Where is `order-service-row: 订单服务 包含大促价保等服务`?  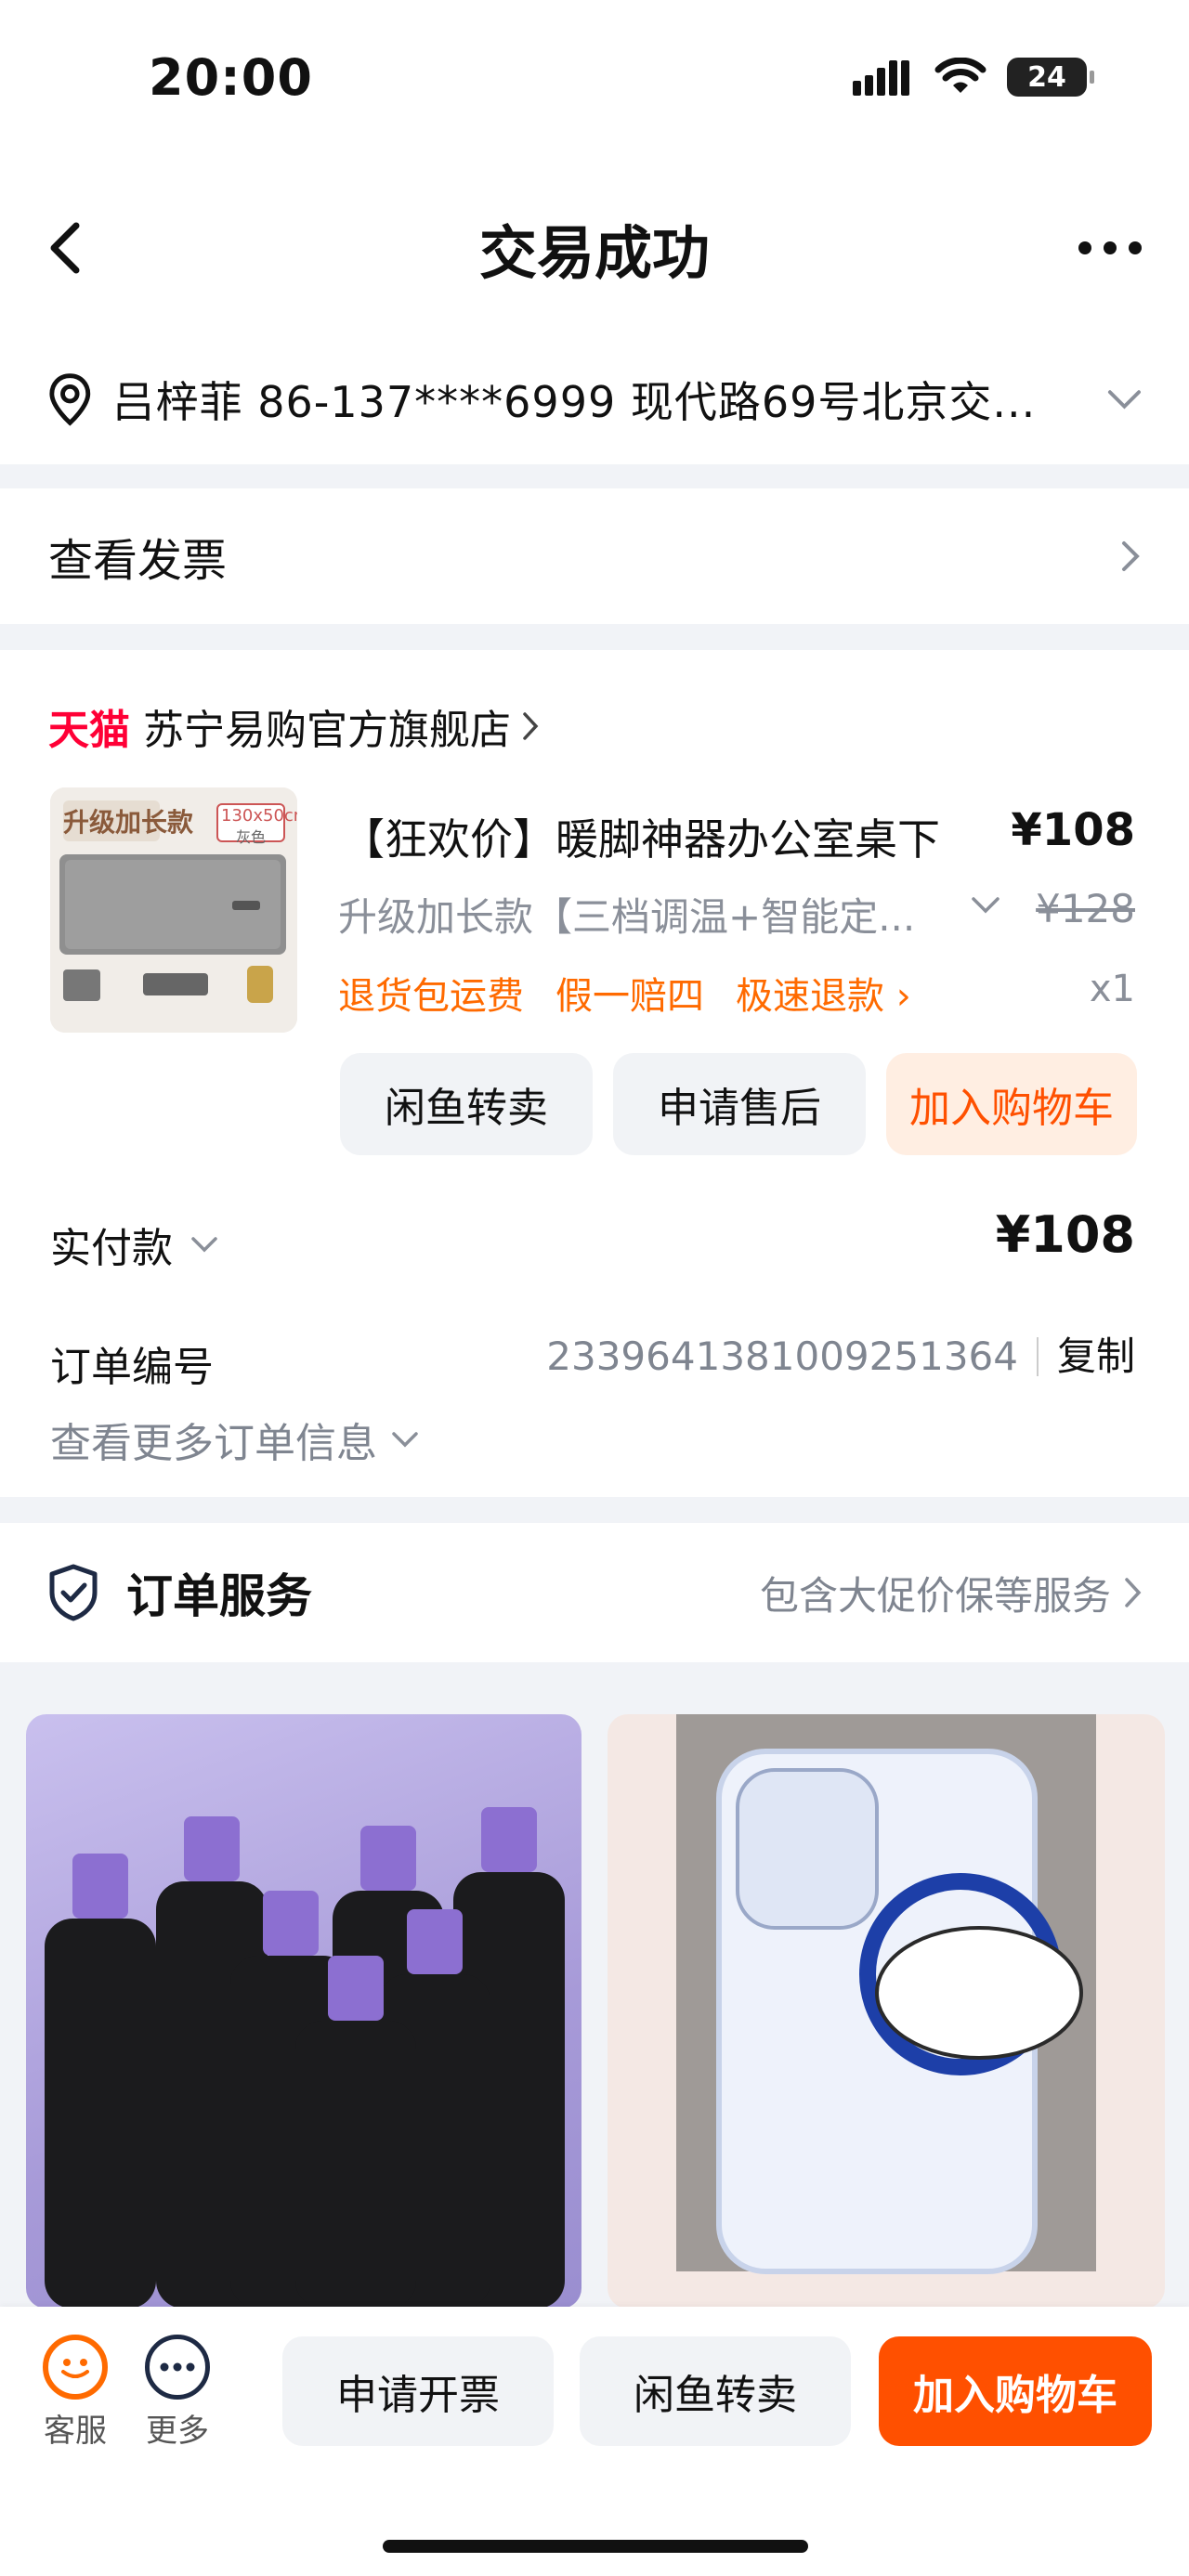
order-service-row: 订单服务 包含大促价保等服务 is located at coordinates (594, 1592).